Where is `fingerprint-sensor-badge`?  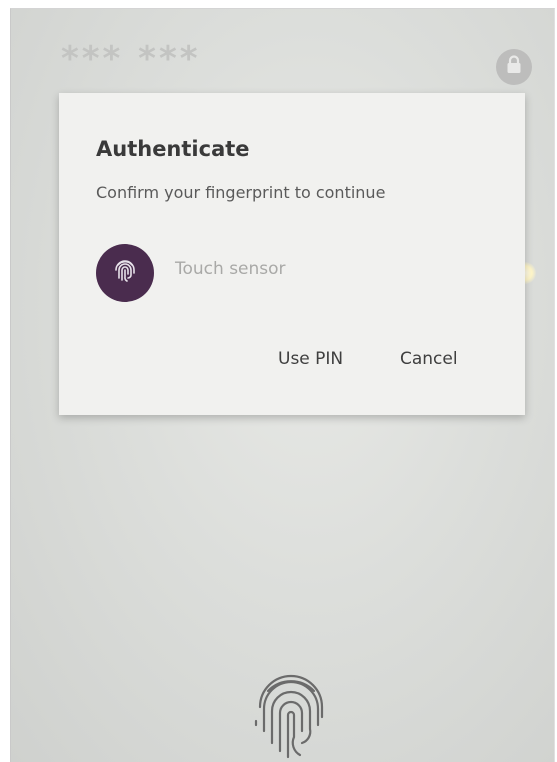
fingerprint-sensor-badge is located at coordinates (125, 273).